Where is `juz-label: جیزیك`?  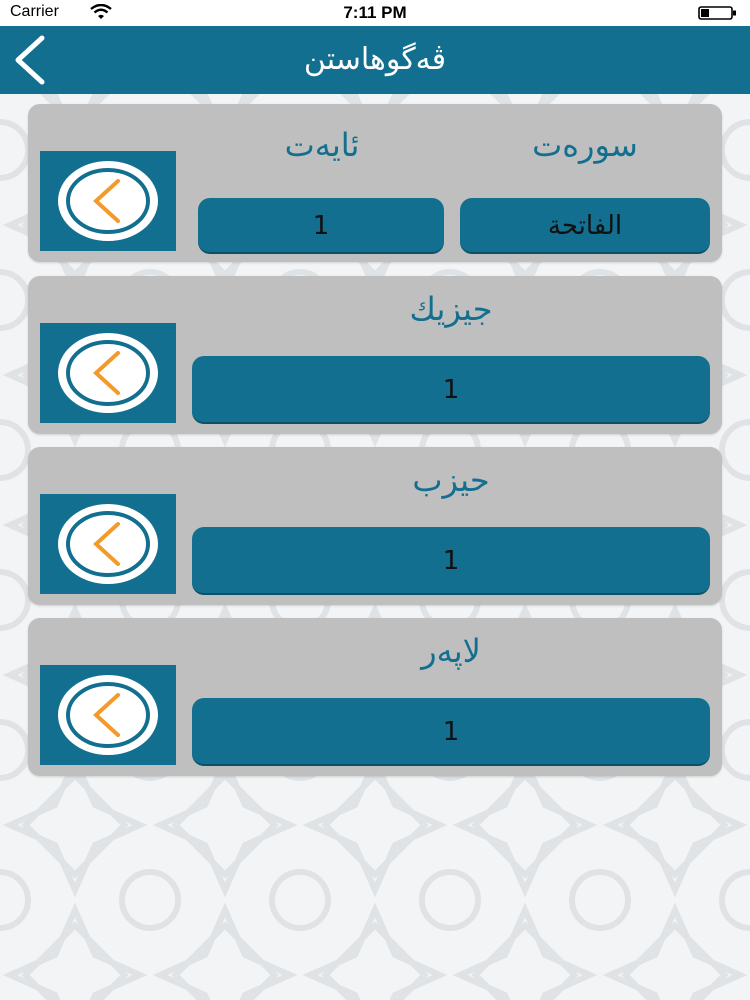 juz-label: جیزیك is located at coordinates (451, 309).